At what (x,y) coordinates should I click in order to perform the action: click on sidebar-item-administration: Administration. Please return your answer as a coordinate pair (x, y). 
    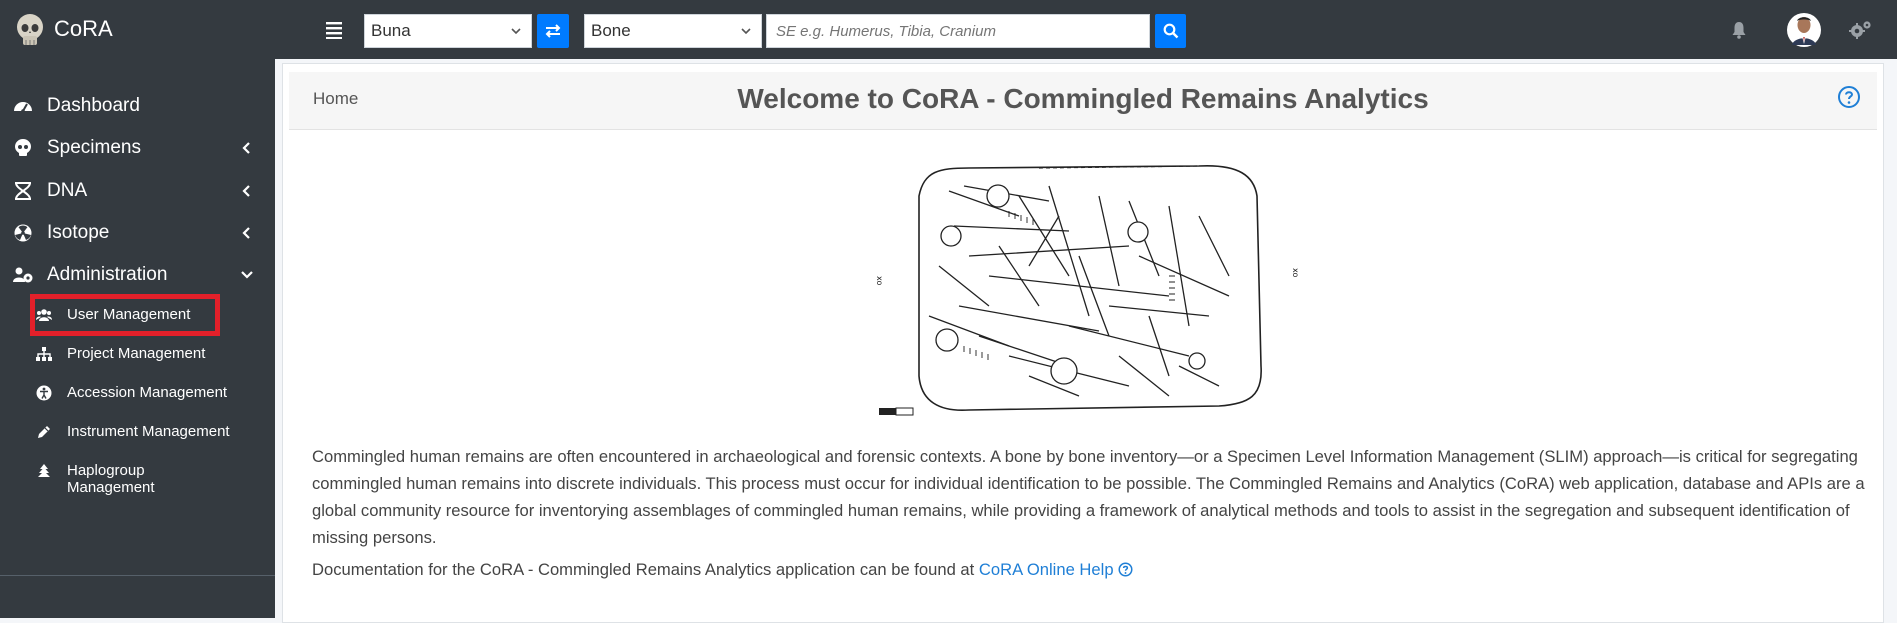
    Looking at the image, I should click on (137, 275).